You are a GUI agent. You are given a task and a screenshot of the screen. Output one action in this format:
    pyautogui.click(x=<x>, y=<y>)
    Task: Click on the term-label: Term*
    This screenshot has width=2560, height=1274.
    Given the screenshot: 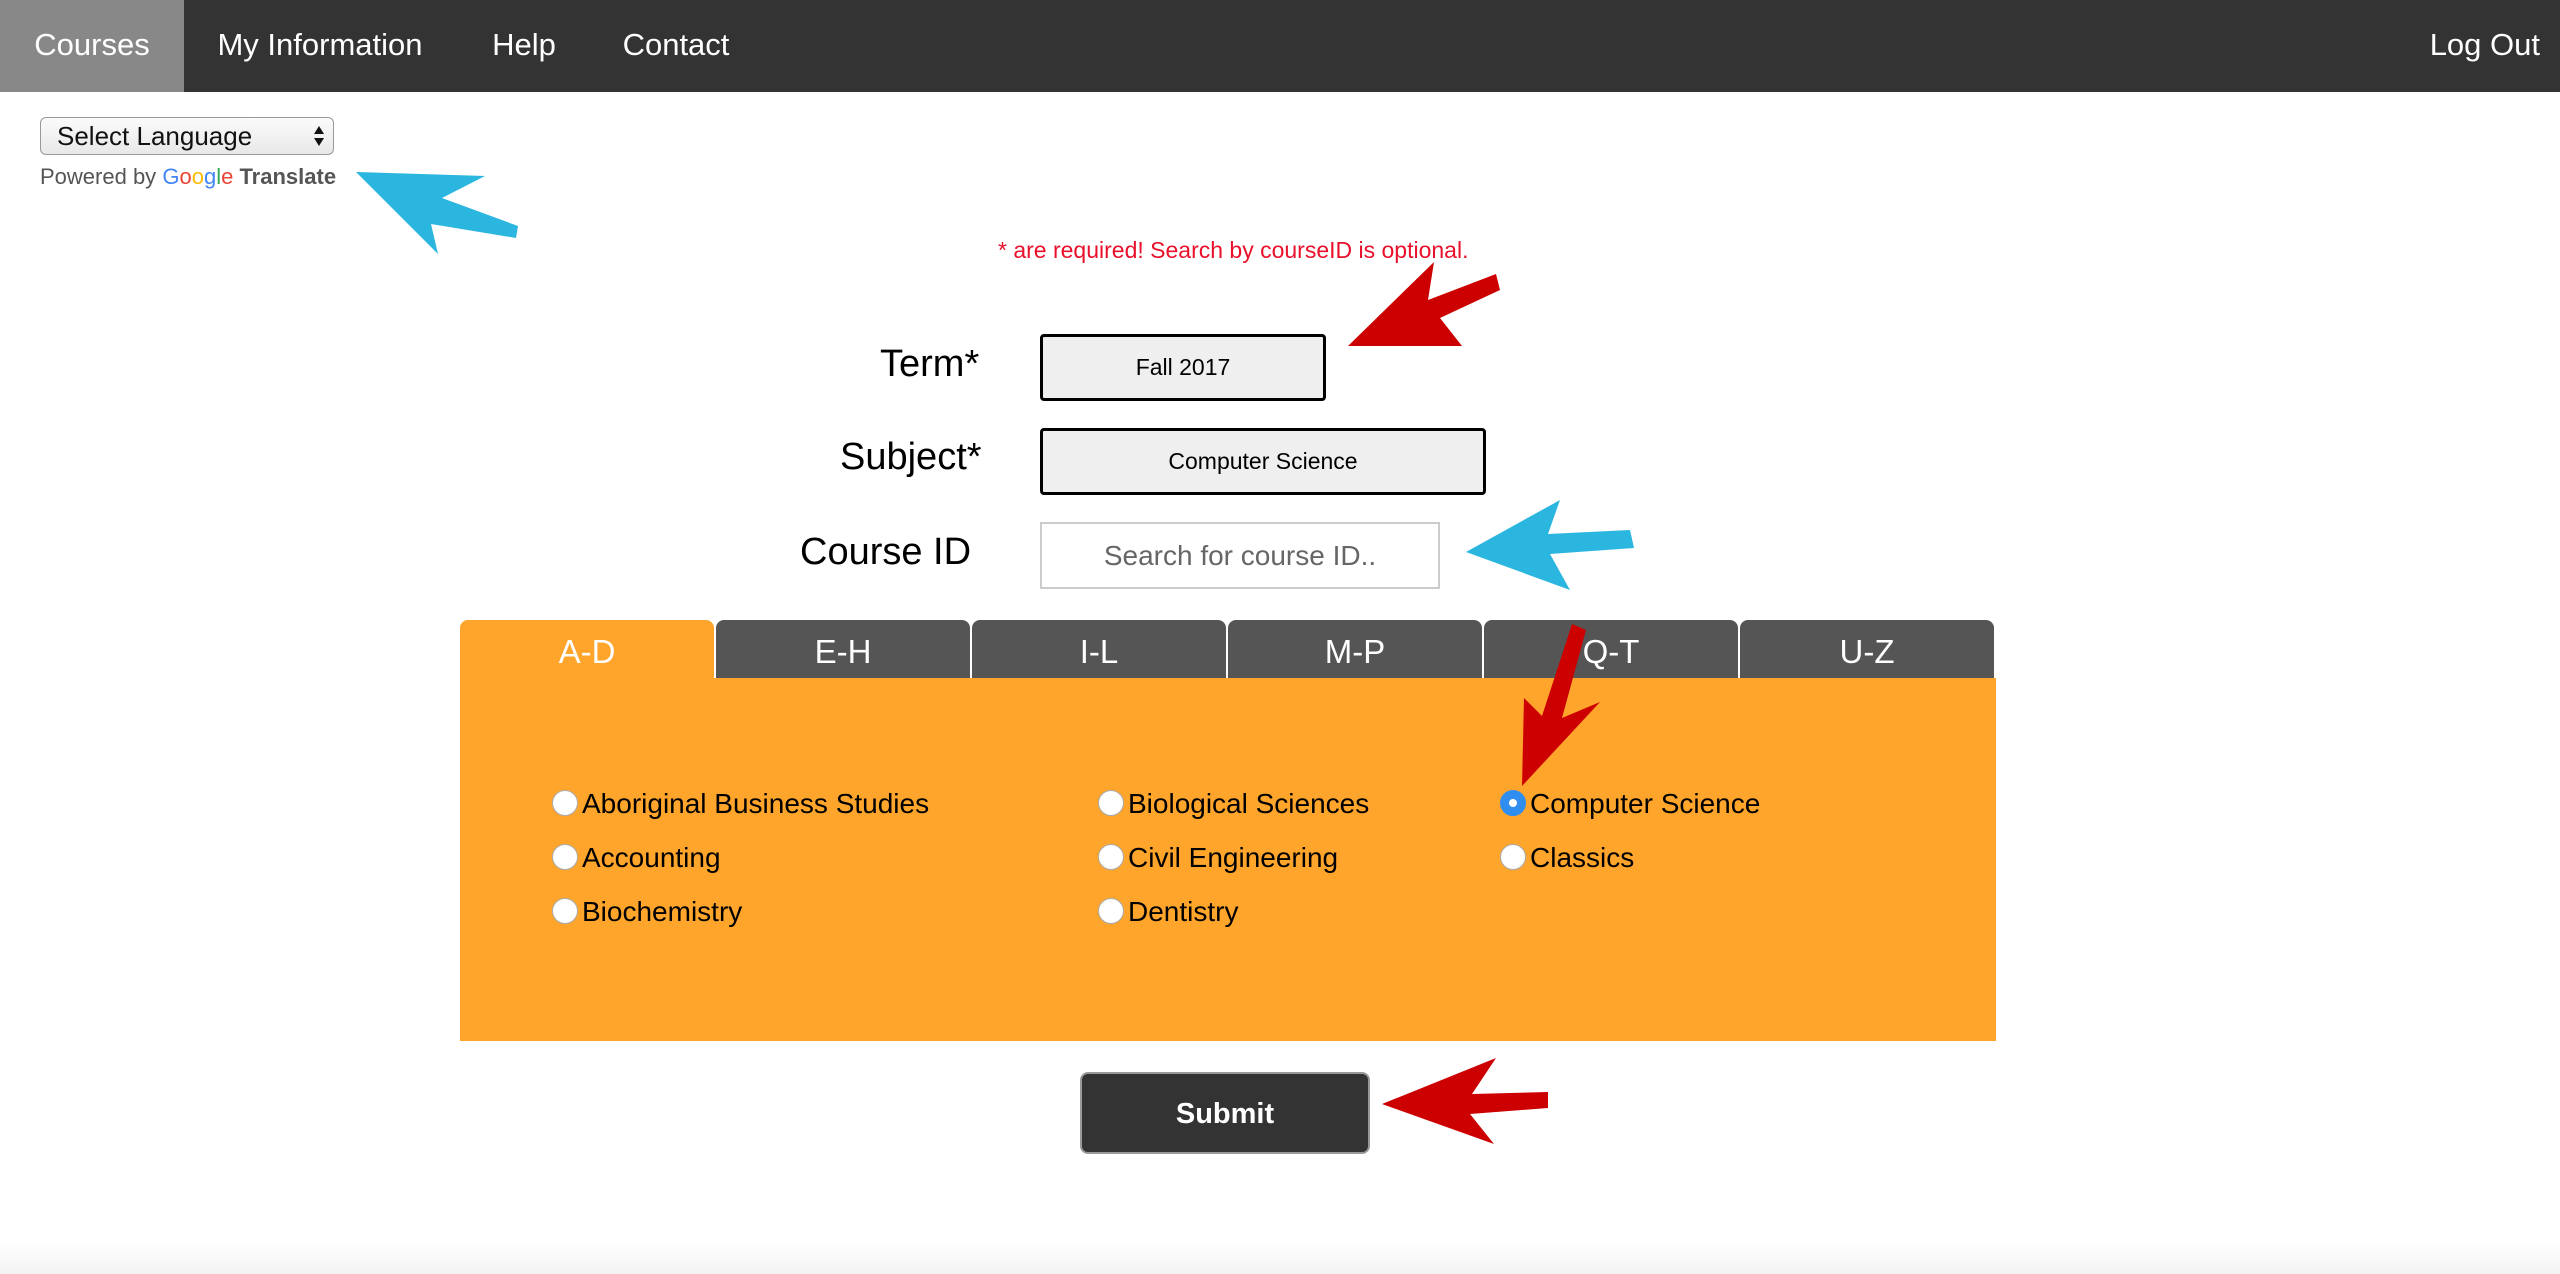 What is the action you would take?
    pyautogui.click(x=930, y=364)
    